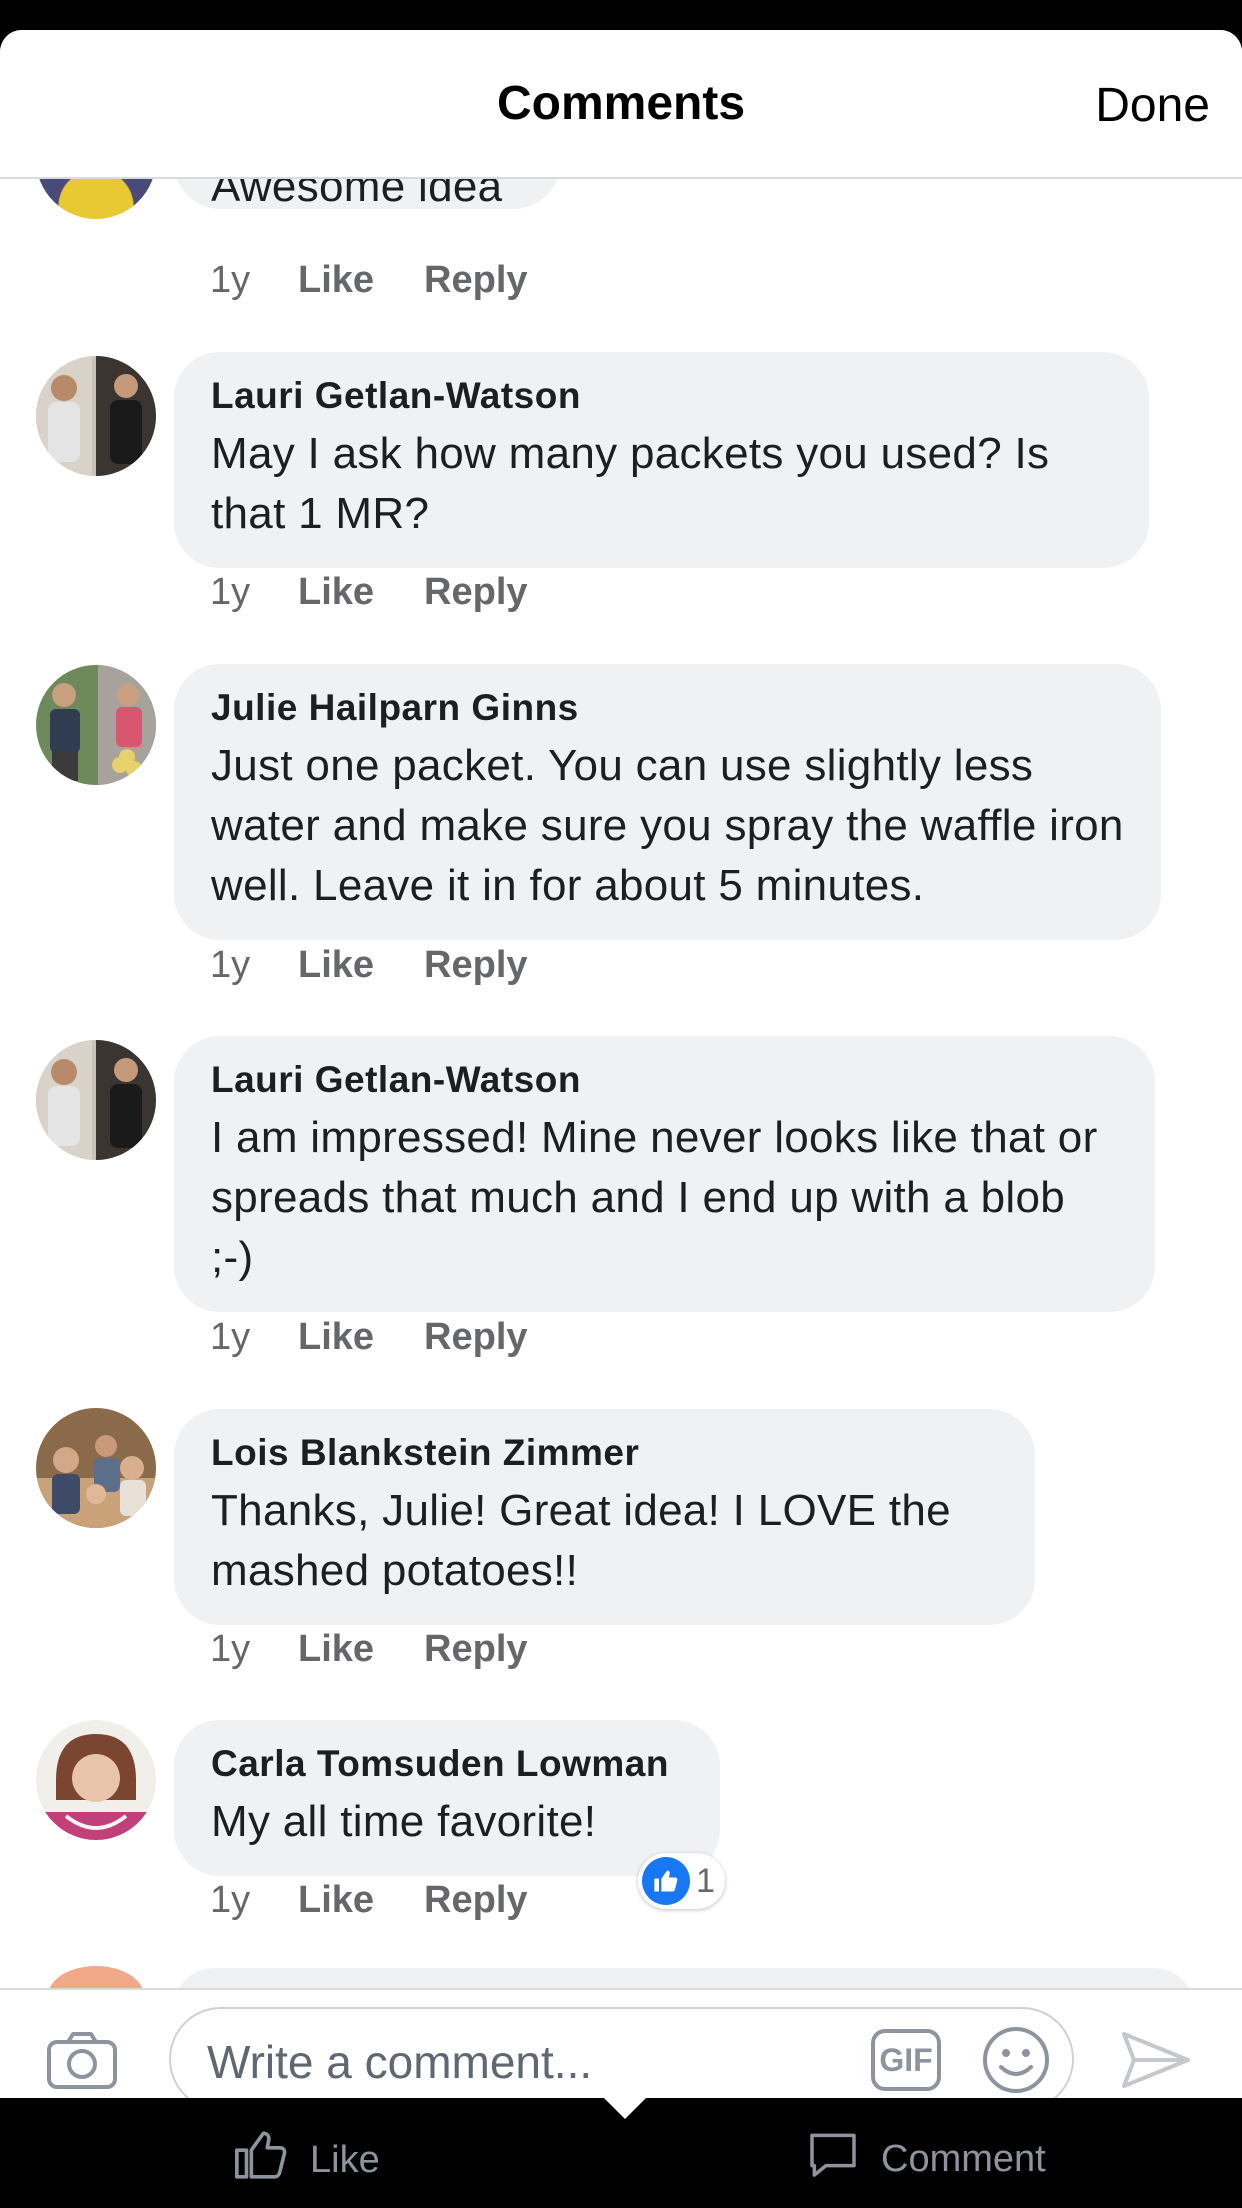 Image resolution: width=1242 pixels, height=2208 pixels. I want to click on comment-text: Awesome idea, so click(357, 195).